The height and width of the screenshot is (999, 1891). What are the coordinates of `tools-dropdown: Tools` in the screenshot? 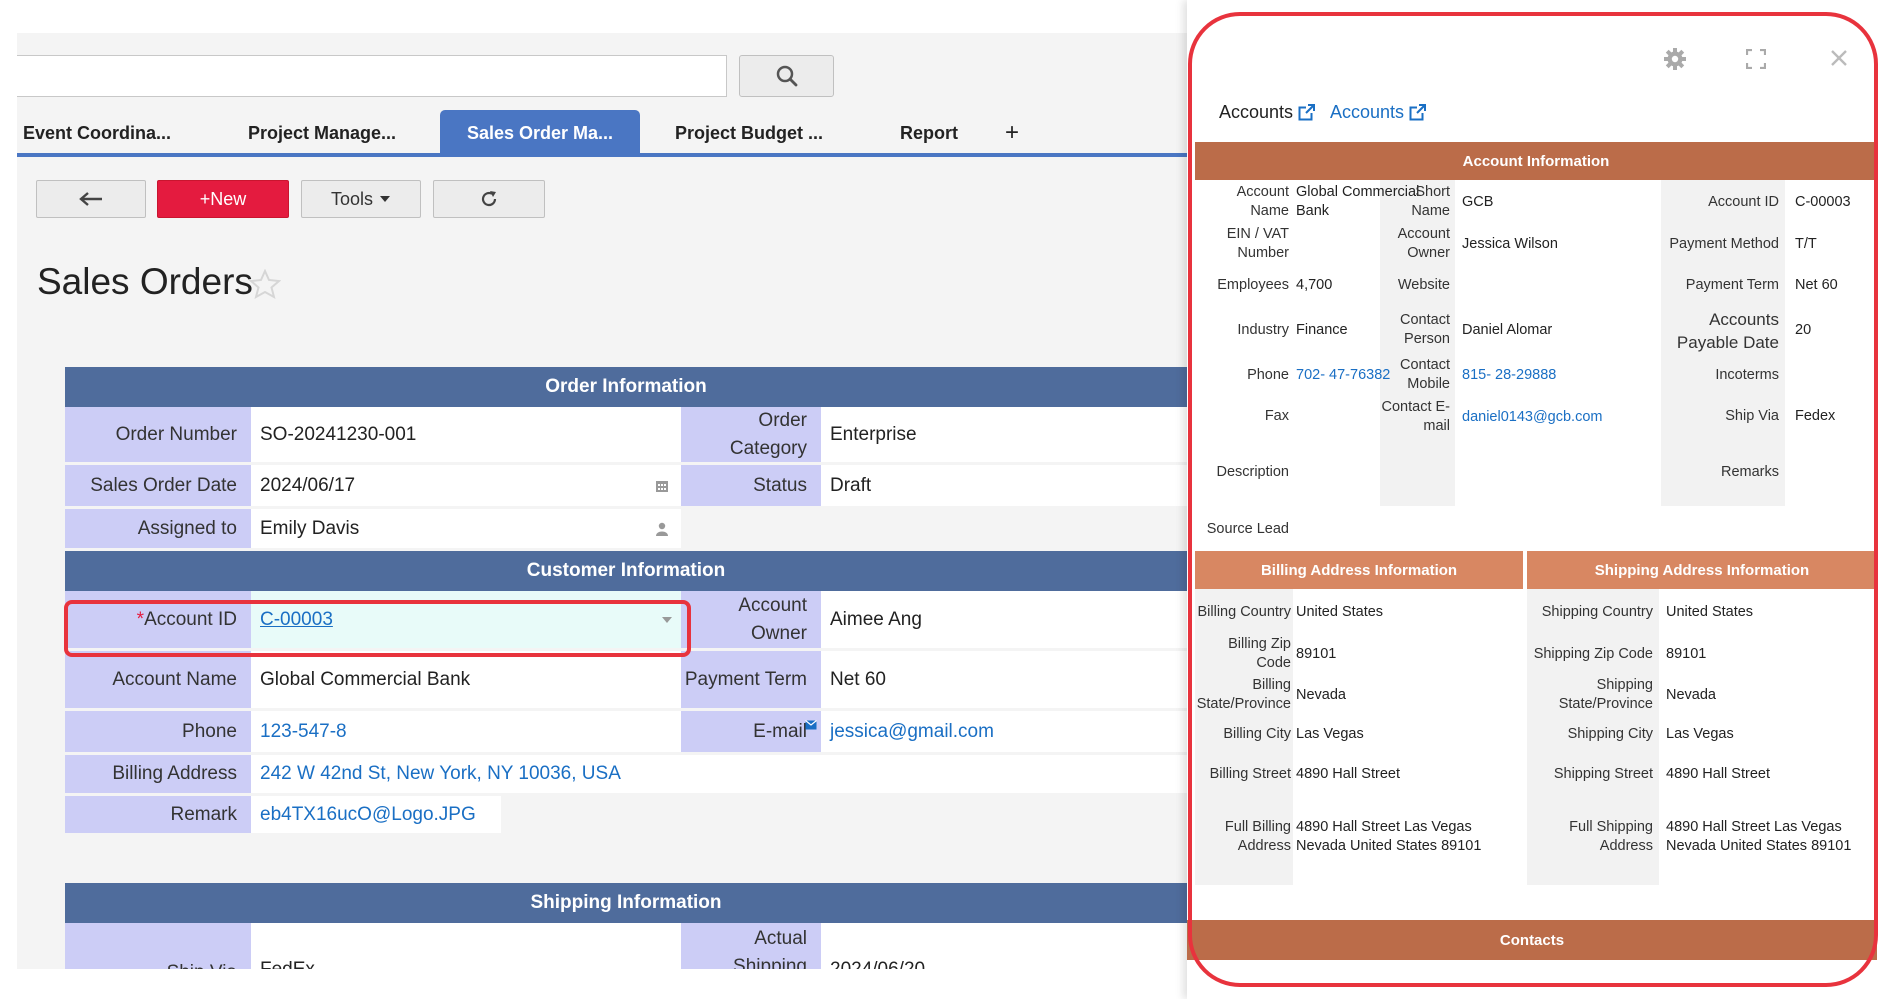 It's located at (361, 199).